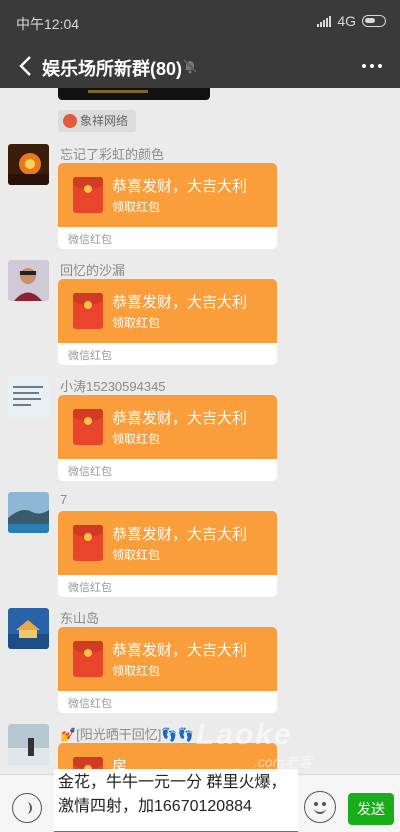 The image size is (400, 832). What do you see at coordinates (104, 121) in the screenshot?
I see `source-tag-label: 象祥网络` at bounding box center [104, 121].